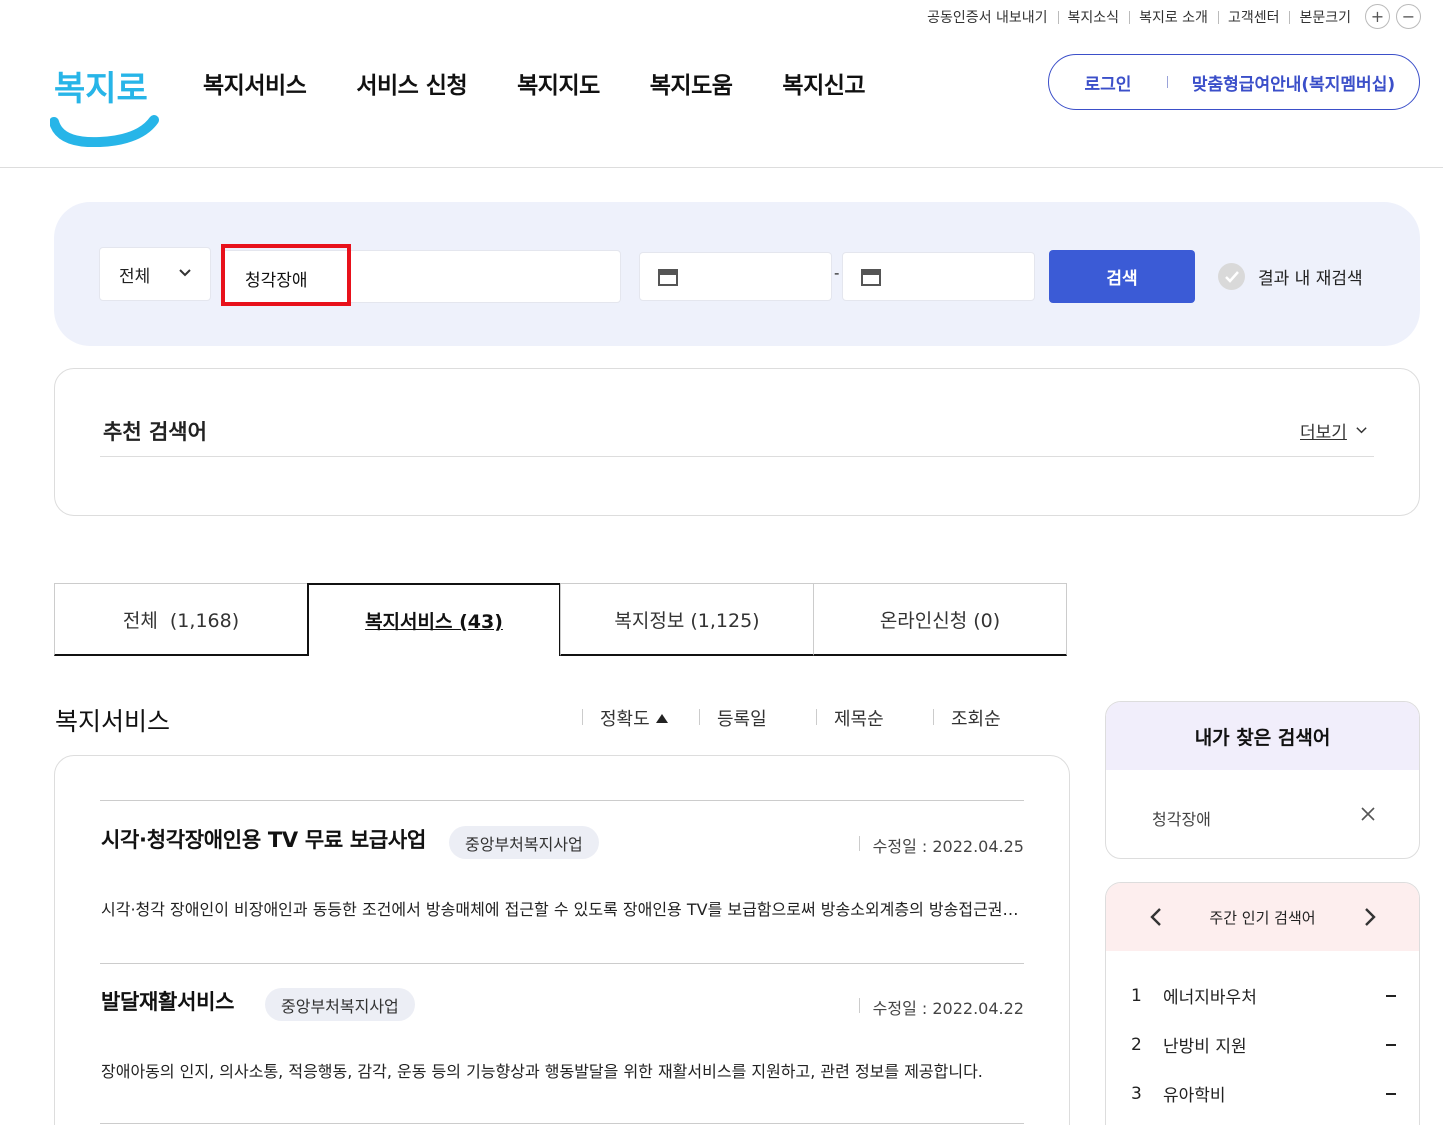  What do you see at coordinates (1323, 433) in the screenshot?
I see `recommend-more-label: 더보기` at bounding box center [1323, 433].